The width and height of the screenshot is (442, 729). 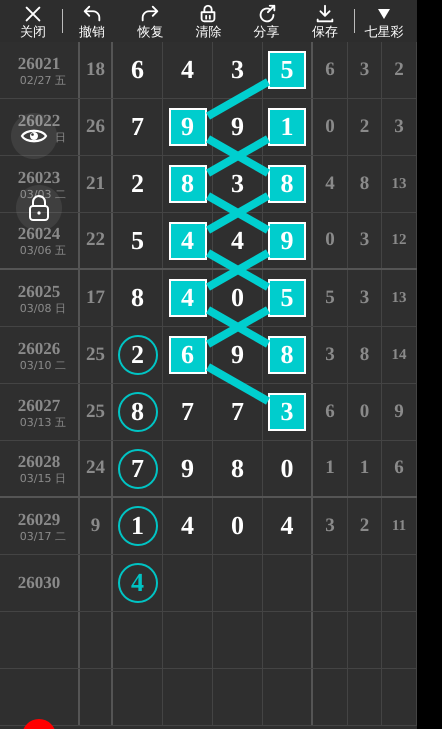 What do you see at coordinates (43, 537) in the screenshot?
I see `draw-date: 03/17 二` at bounding box center [43, 537].